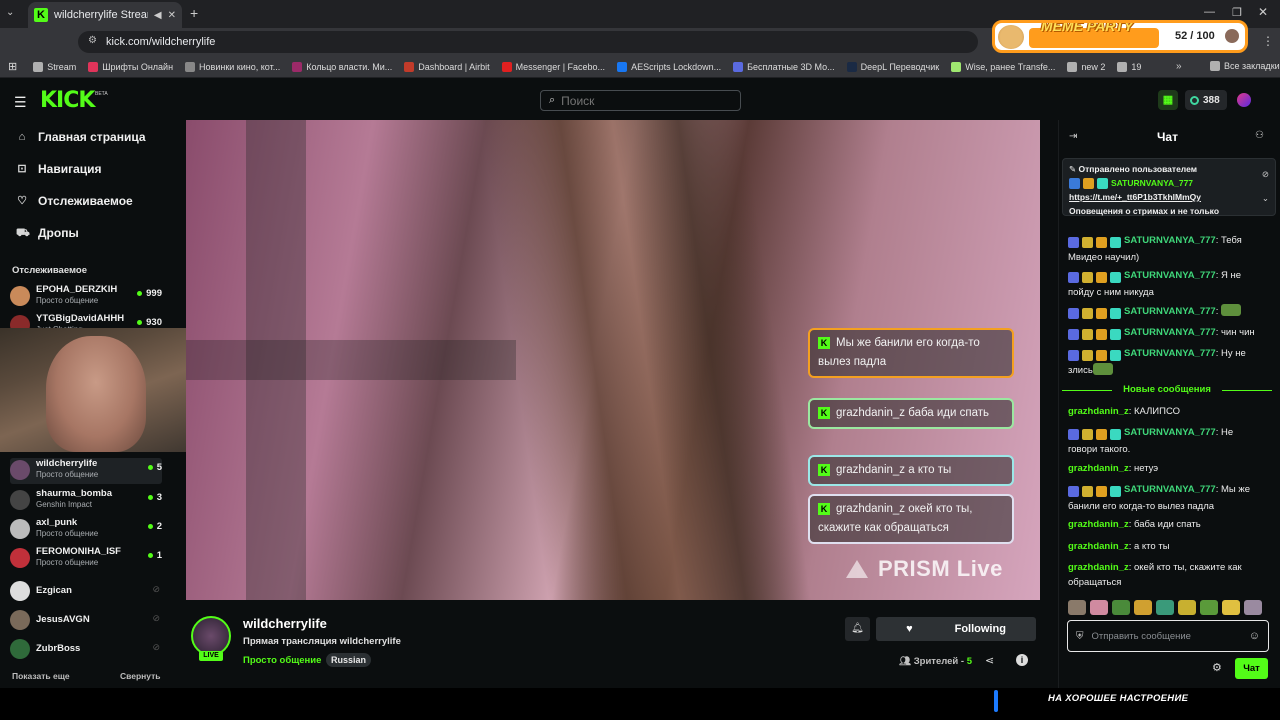  Describe the element at coordinates (1080, 636) in the screenshot. I see `shield-icon: ⛨` at that location.